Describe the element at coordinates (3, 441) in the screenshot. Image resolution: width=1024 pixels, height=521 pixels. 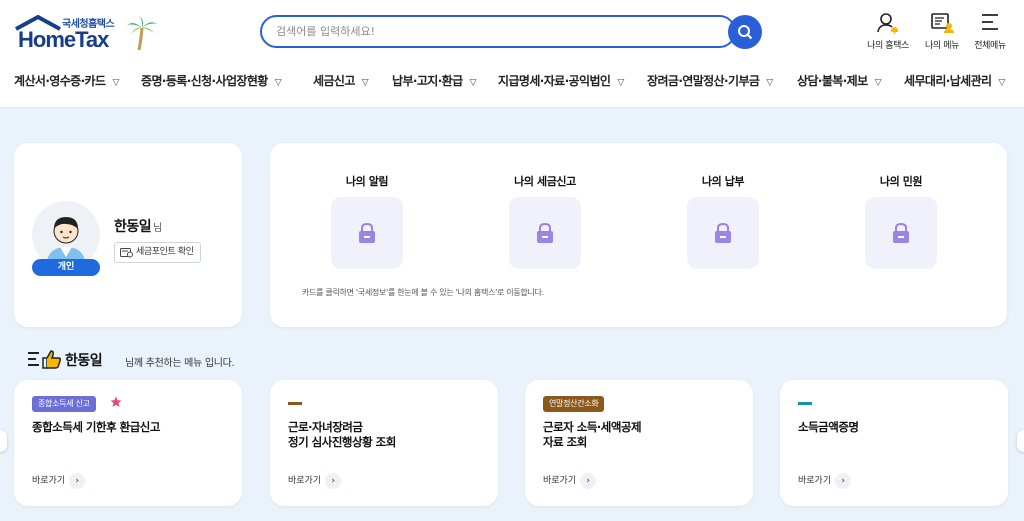
I see `carousel-prev-button` at that location.